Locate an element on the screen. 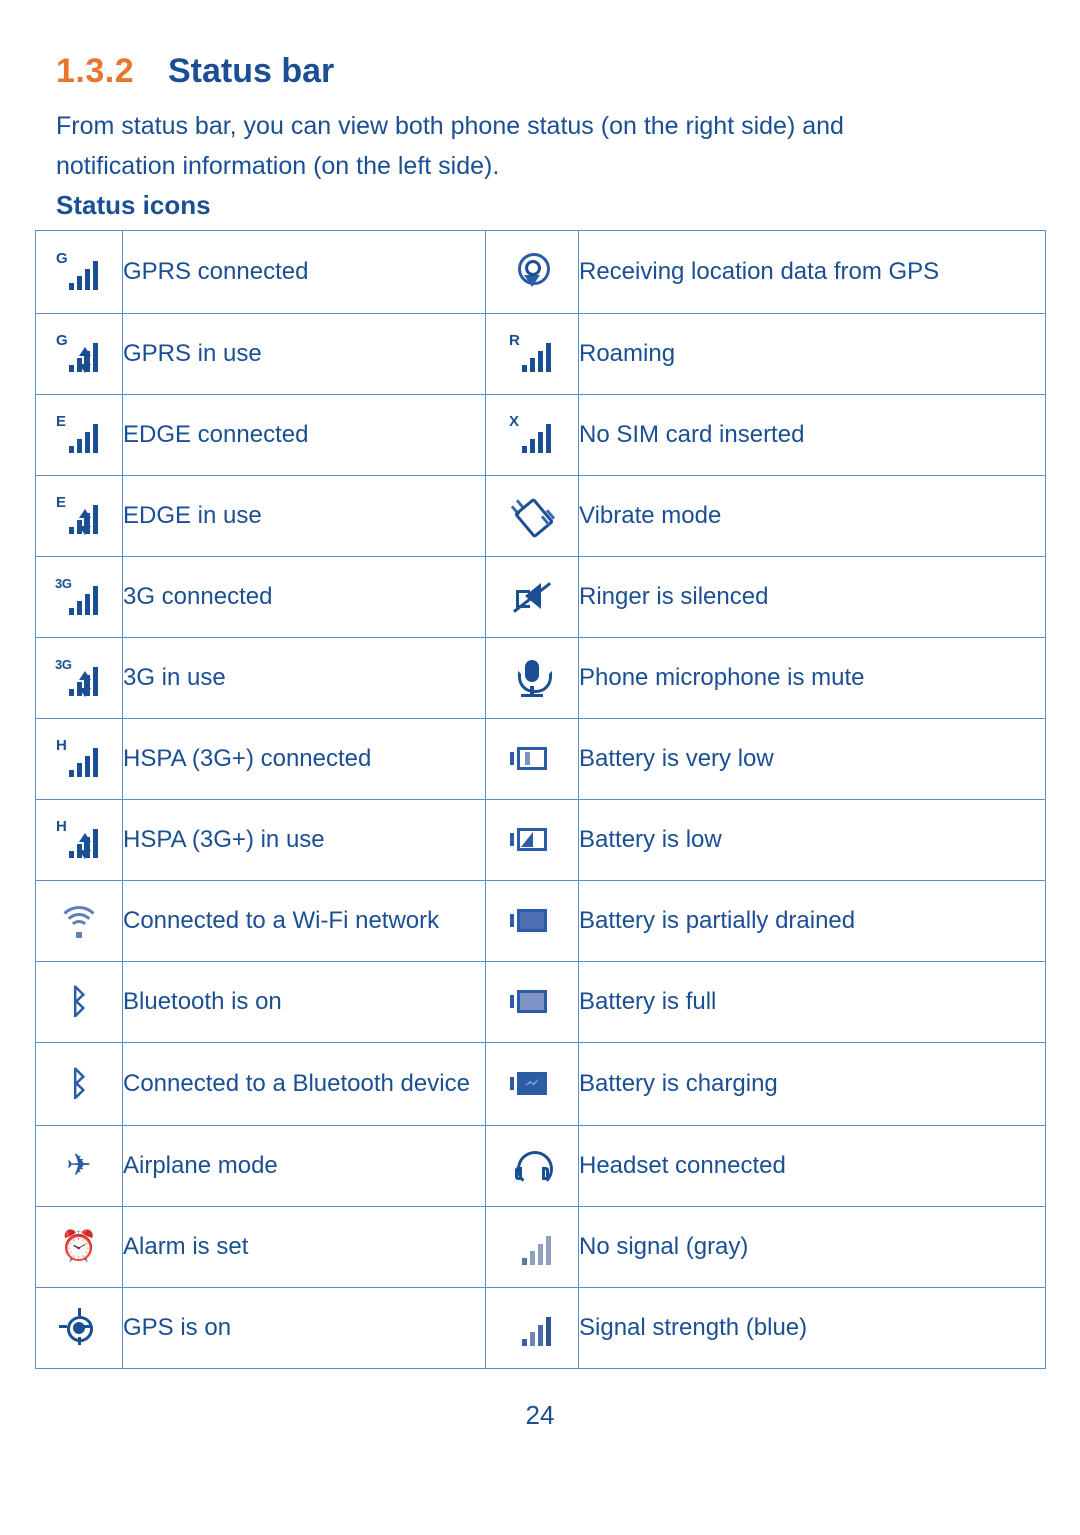  icon-label: Alarm is set is located at coordinates (304, 1247).